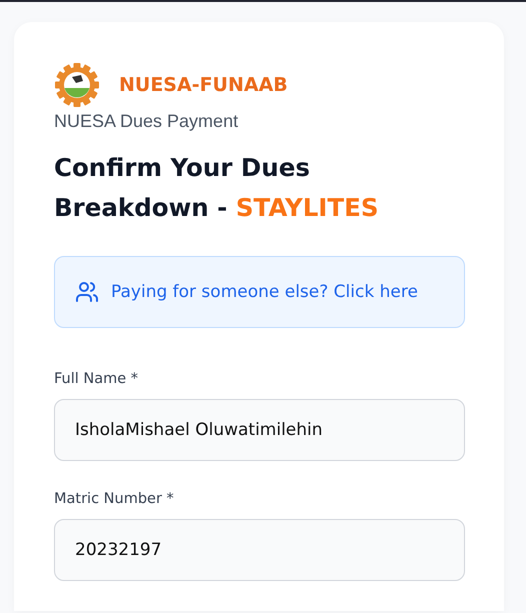  What do you see at coordinates (147, 121) in the screenshot?
I see `brand-subtitle: NUESA Dues Payment` at bounding box center [147, 121].